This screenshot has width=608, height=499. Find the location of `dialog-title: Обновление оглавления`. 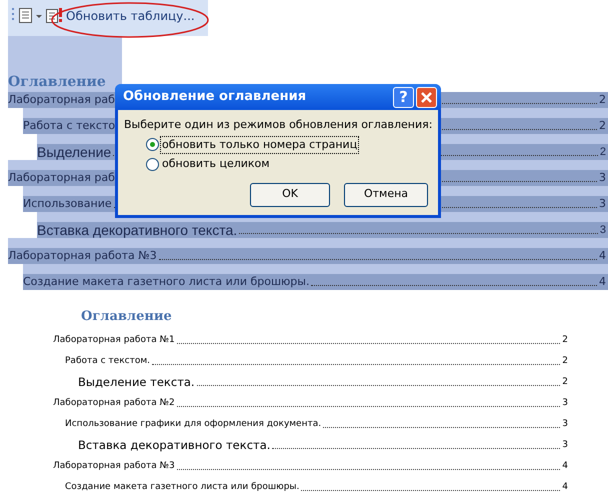

dialog-title: Обновление оглавления is located at coordinates (215, 97).